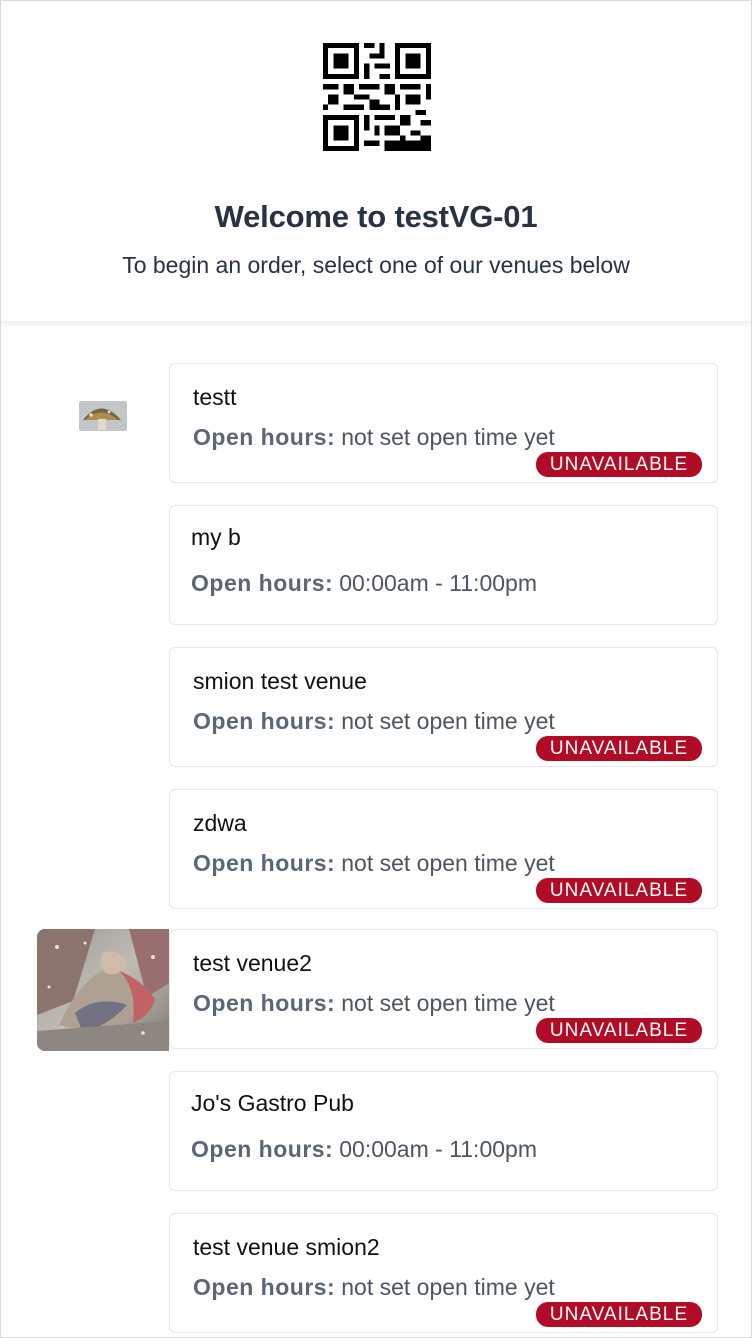 Image resolution: width=752 pixels, height=1338 pixels. What do you see at coordinates (252, 963) in the screenshot?
I see `venue-name: test venue2` at bounding box center [252, 963].